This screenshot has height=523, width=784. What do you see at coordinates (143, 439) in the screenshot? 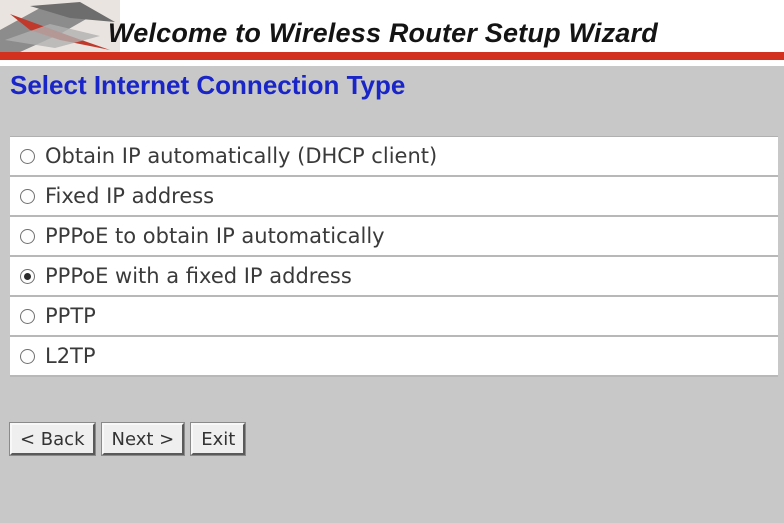
I see `next-button: Next >` at bounding box center [143, 439].